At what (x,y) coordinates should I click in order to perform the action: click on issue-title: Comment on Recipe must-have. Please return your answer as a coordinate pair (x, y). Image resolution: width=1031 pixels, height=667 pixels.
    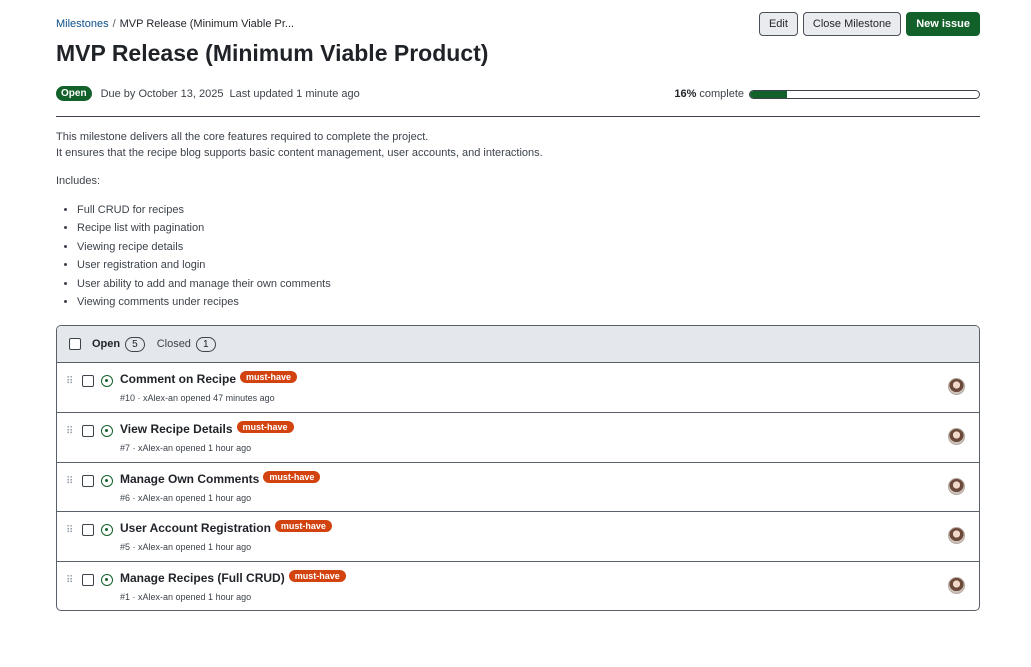
    Looking at the image, I should click on (209, 378).